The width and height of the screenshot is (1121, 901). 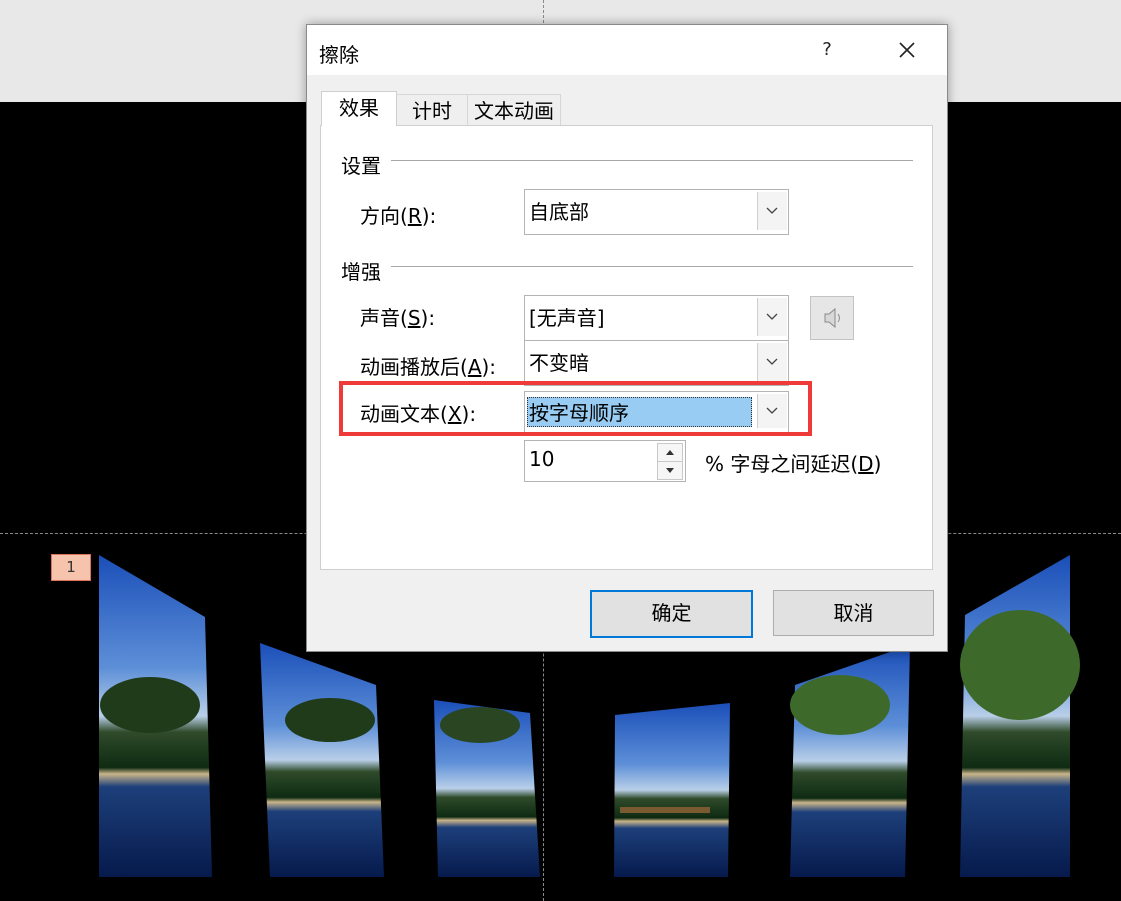 What do you see at coordinates (656, 212) in the screenshot?
I see `direction-dropdown: 自底部` at bounding box center [656, 212].